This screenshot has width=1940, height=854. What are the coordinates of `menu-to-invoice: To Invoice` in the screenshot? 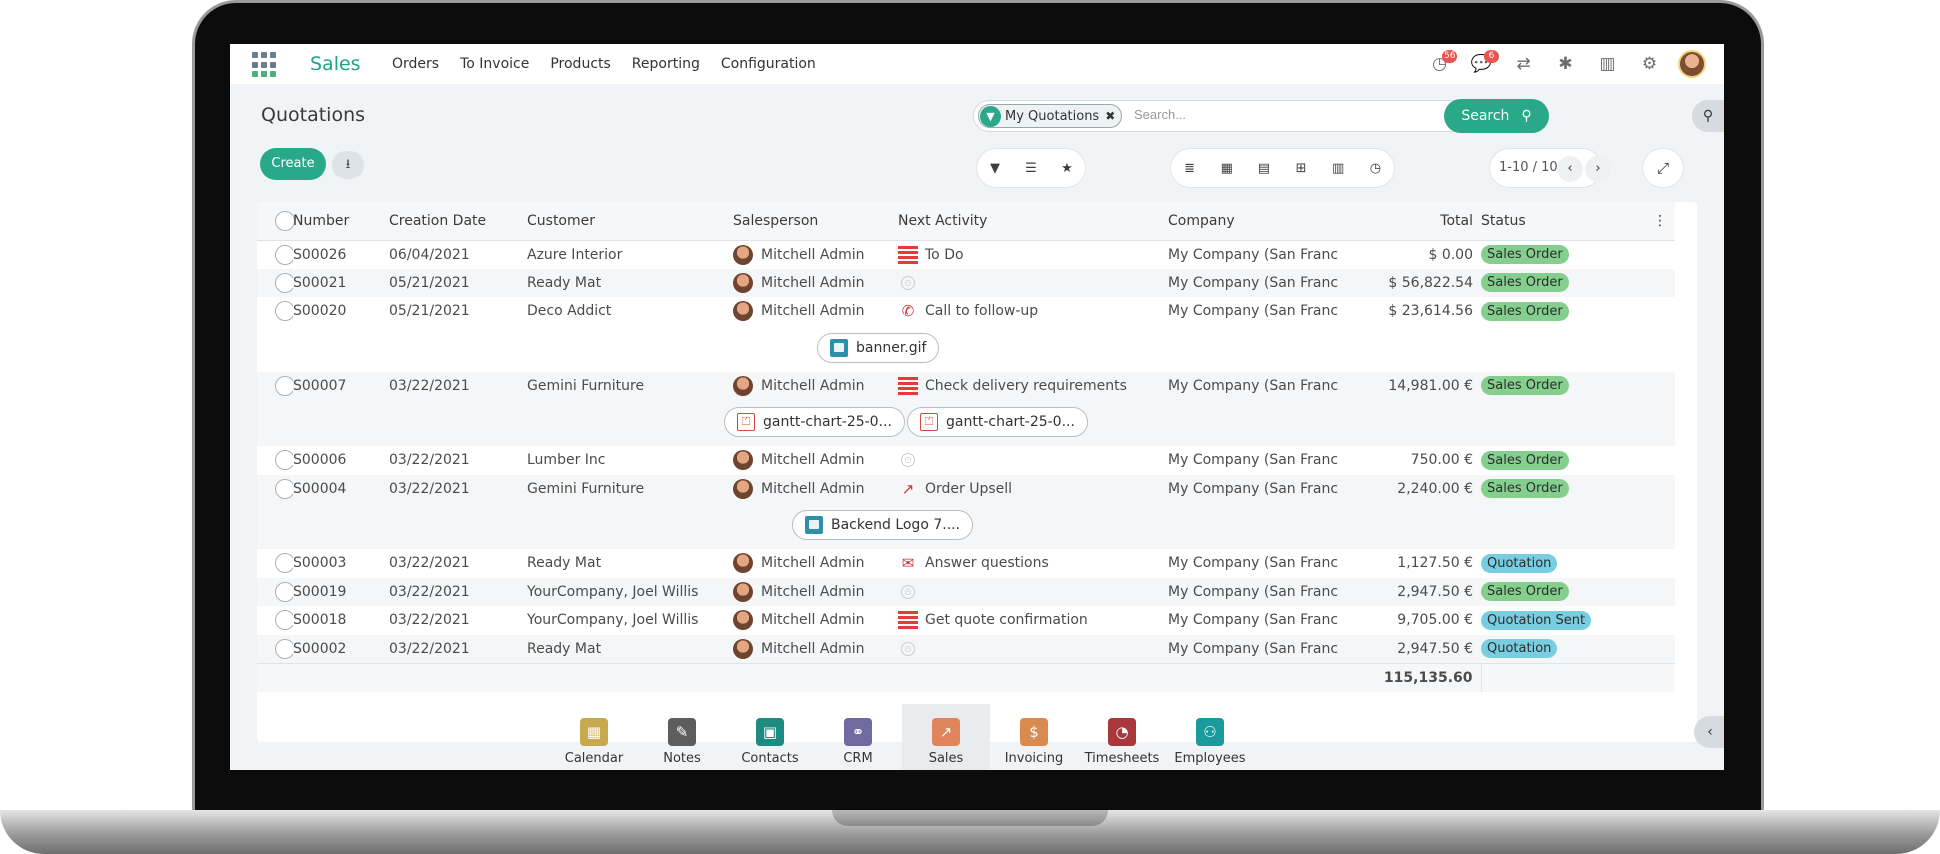 It's located at (494, 64).